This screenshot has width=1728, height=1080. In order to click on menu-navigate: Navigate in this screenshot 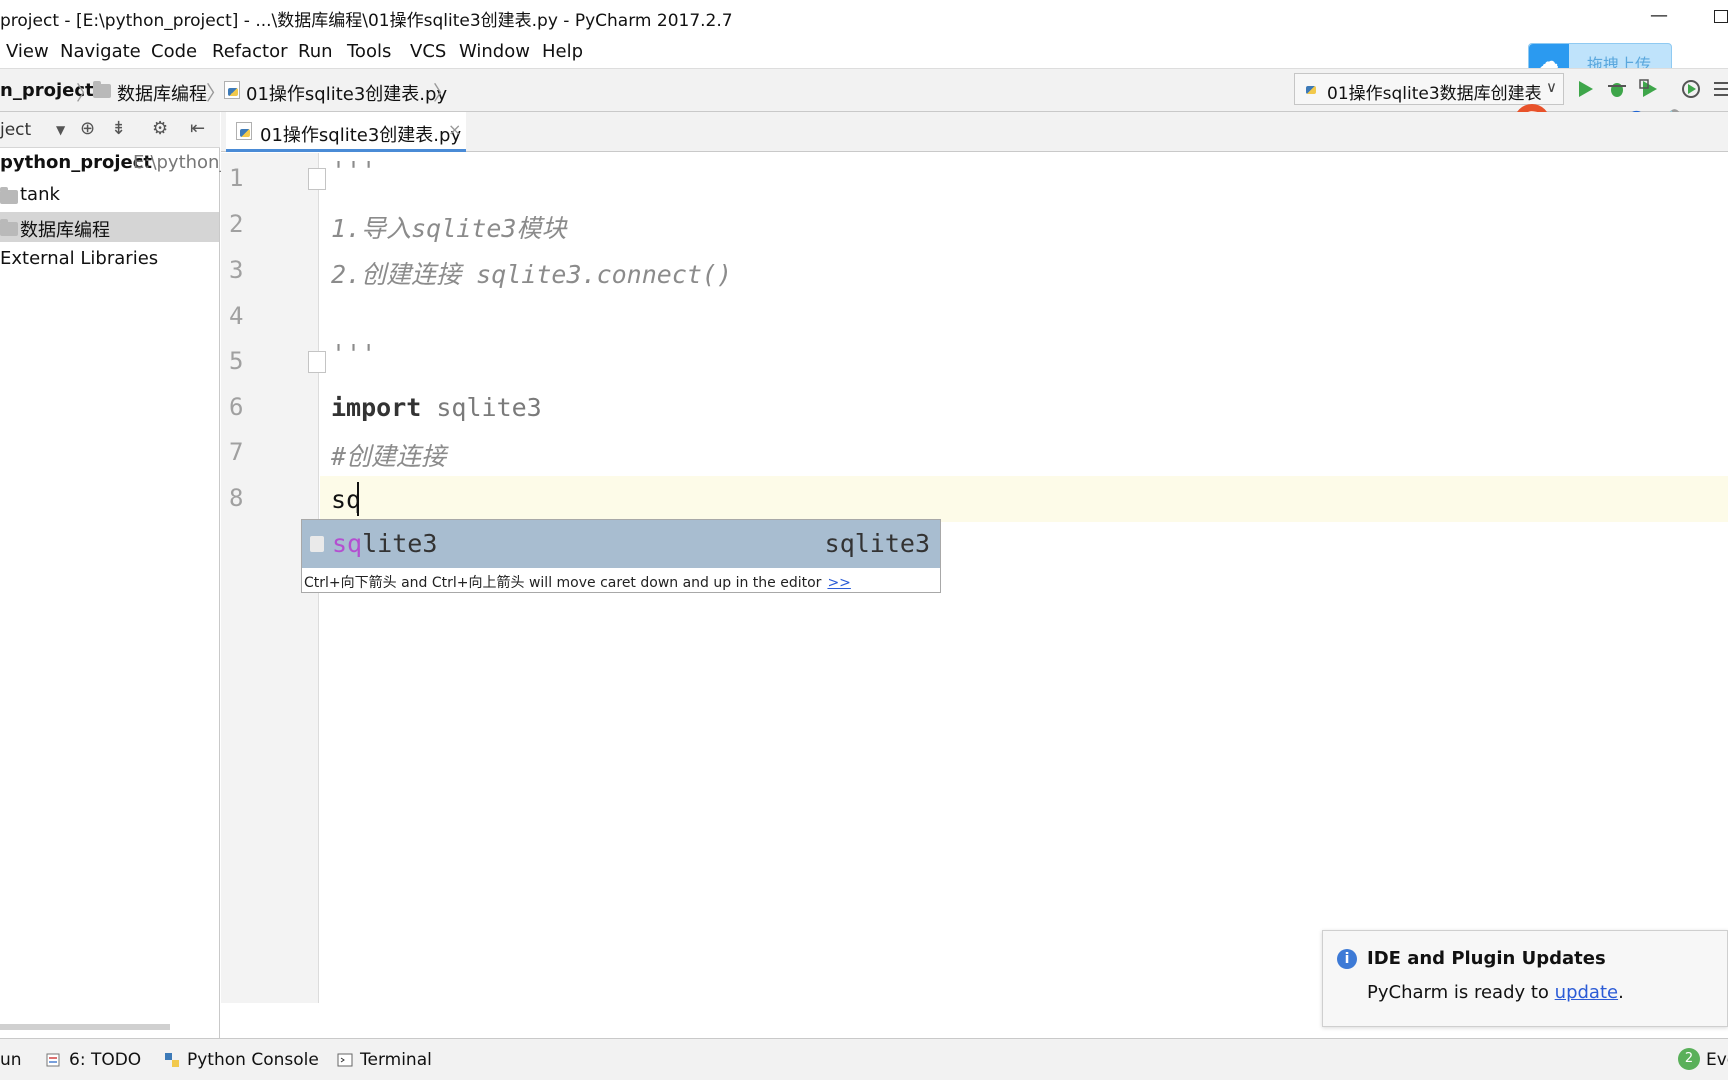, I will do `click(100, 51)`.